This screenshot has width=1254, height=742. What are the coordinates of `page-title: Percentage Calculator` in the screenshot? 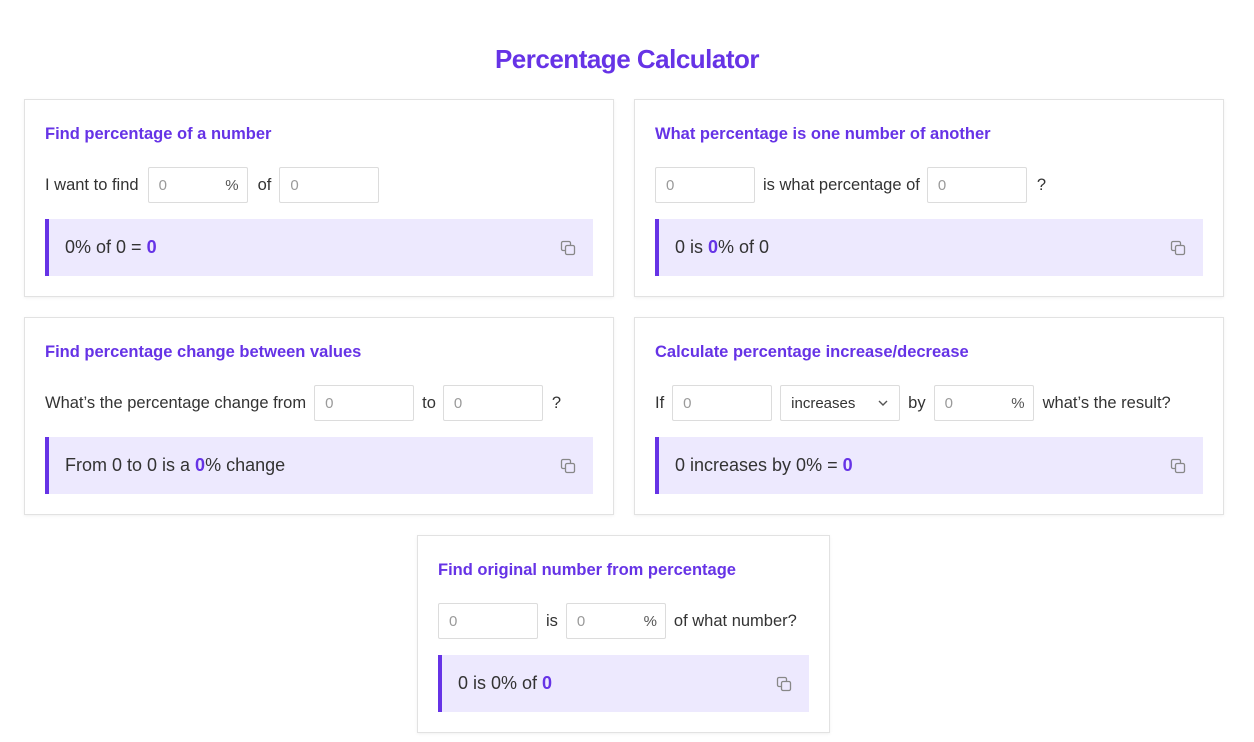 It's located at (627, 59).